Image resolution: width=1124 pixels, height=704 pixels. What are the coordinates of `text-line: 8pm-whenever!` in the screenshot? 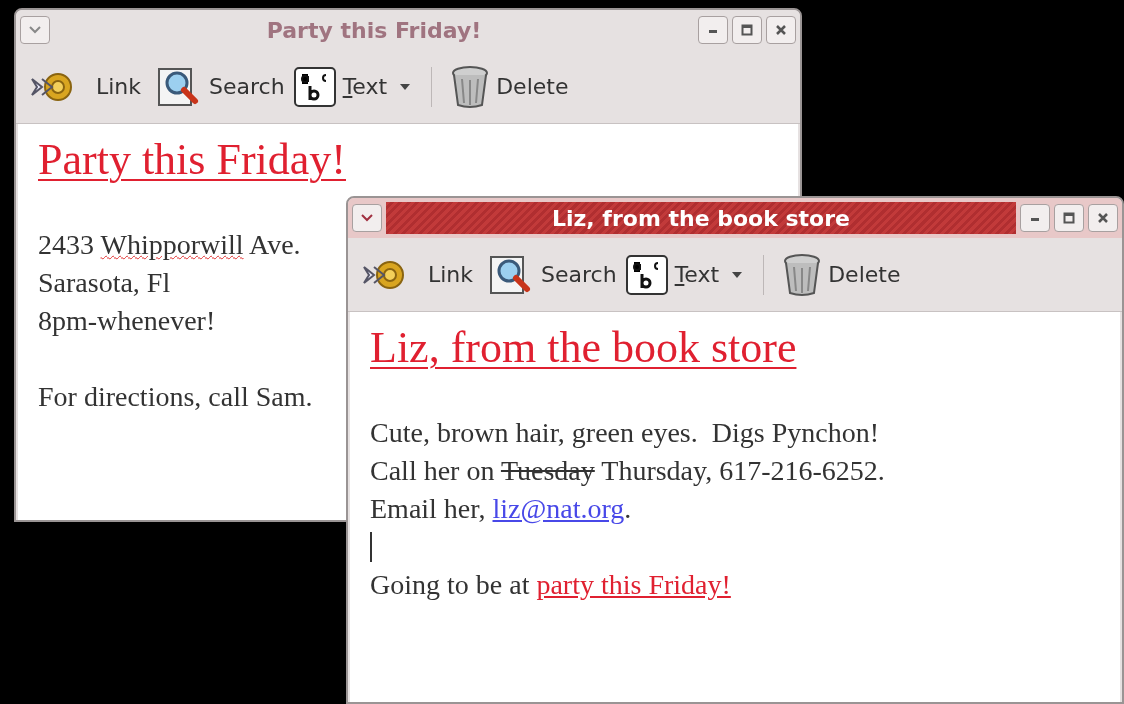 It's located at (127, 321).